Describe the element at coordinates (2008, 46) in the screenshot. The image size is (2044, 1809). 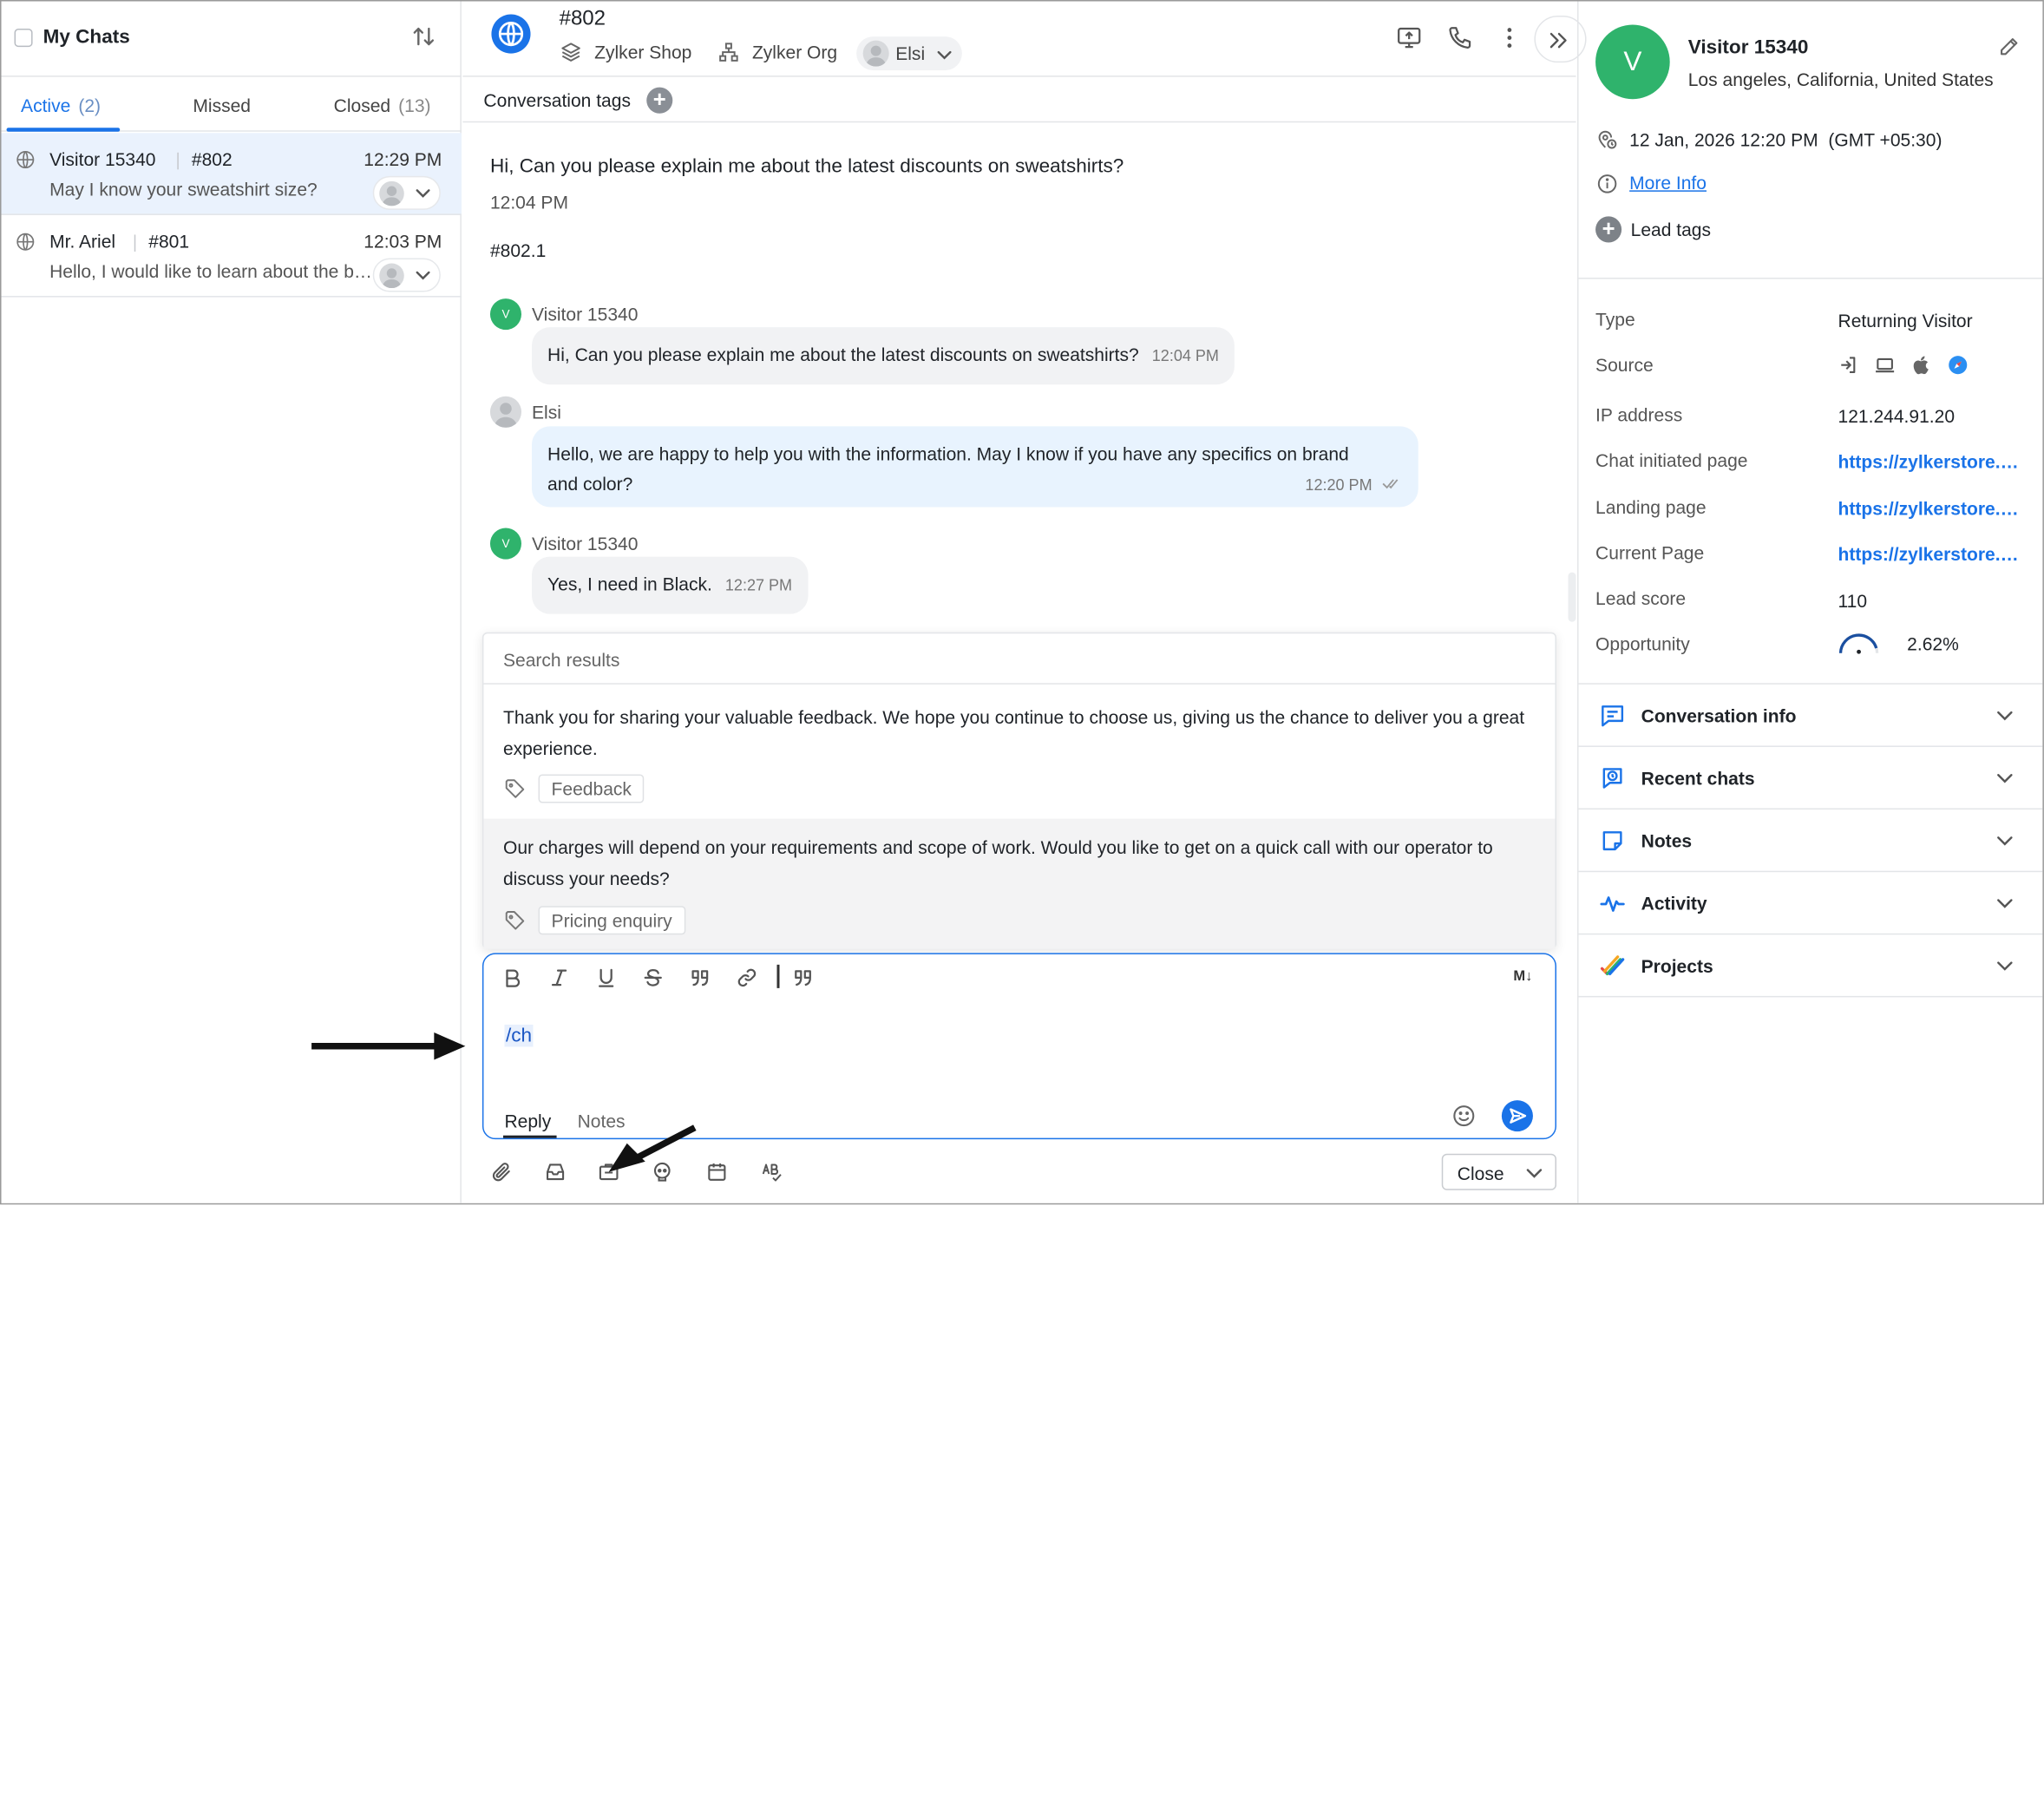
I see `edit-icon` at that location.